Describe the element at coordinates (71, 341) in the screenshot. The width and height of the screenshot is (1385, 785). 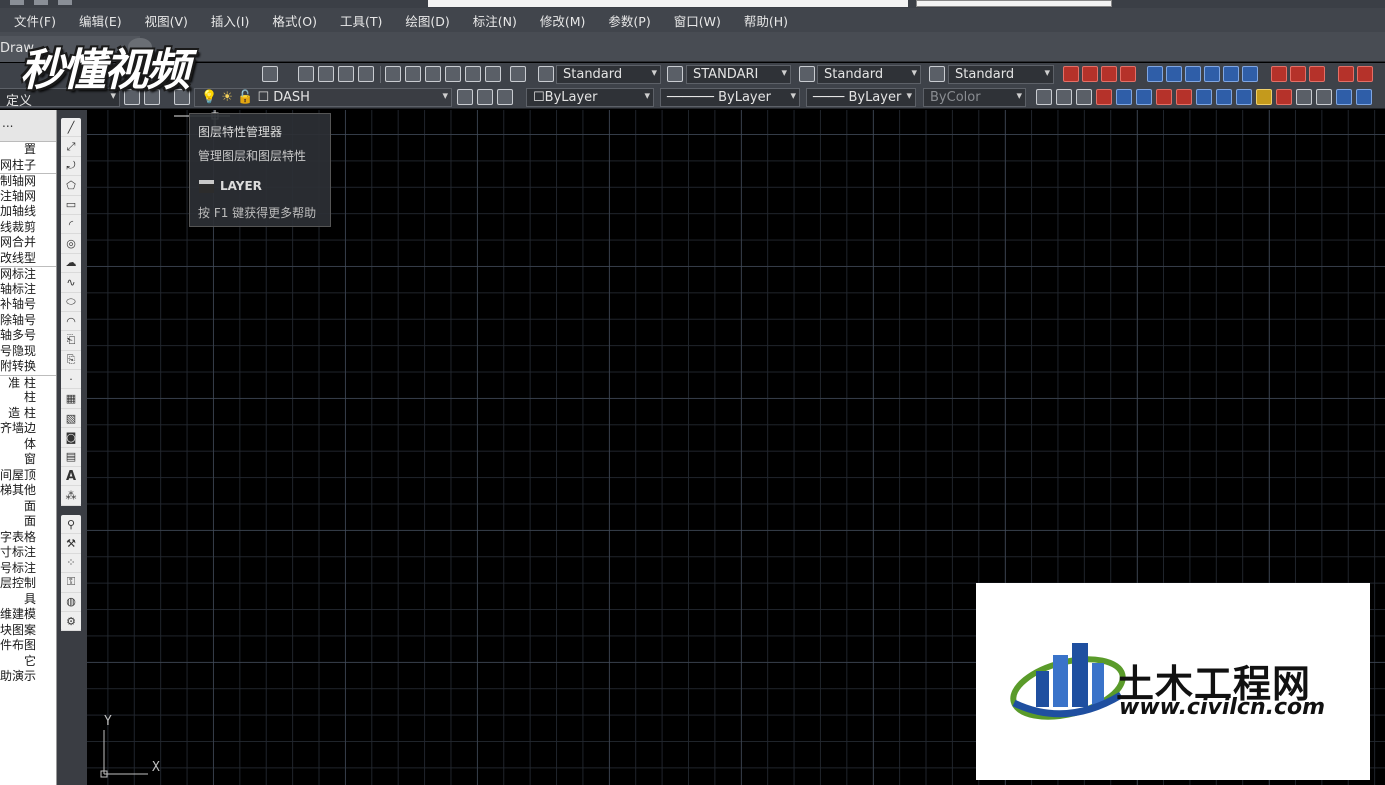
I see `insert-block-icon: ⎗` at that location.